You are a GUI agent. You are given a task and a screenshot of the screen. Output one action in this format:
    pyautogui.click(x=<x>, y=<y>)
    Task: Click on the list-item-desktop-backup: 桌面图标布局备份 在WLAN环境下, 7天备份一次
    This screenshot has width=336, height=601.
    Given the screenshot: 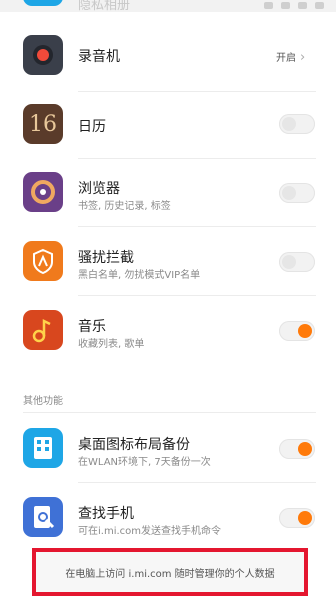 What is the action you would take?
    pyautogui.click(x=168, y=458)
    